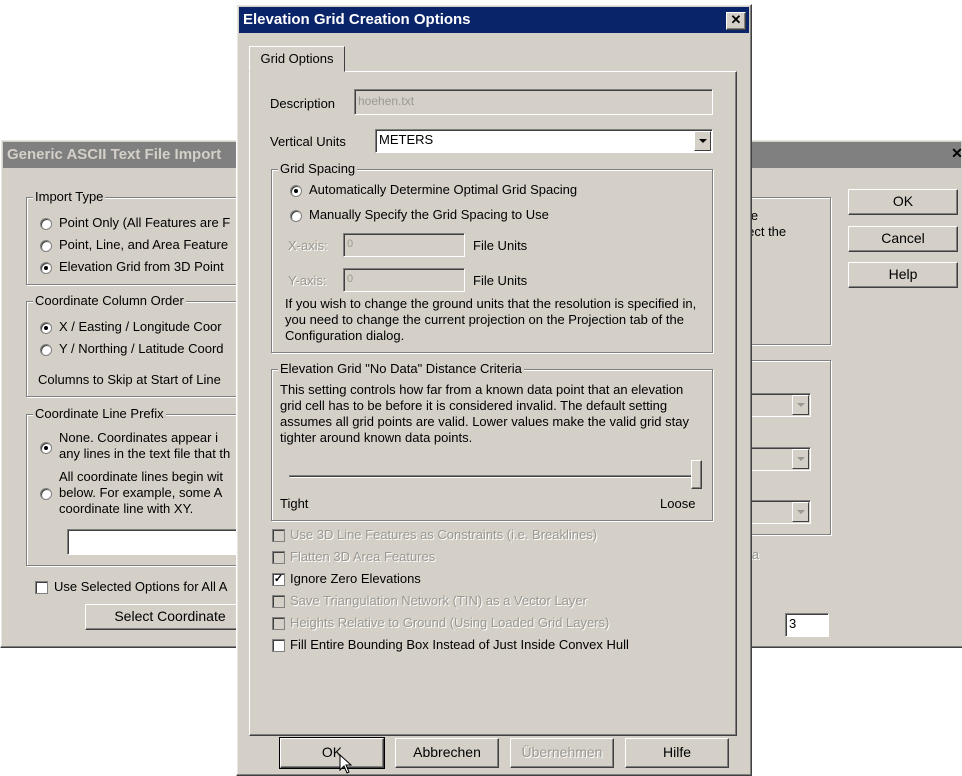 The width and height of the screenshot is (962, 776). Describe the element at coordinates (303, 103) in the screenshot. I see `description-label: Description` at that location.